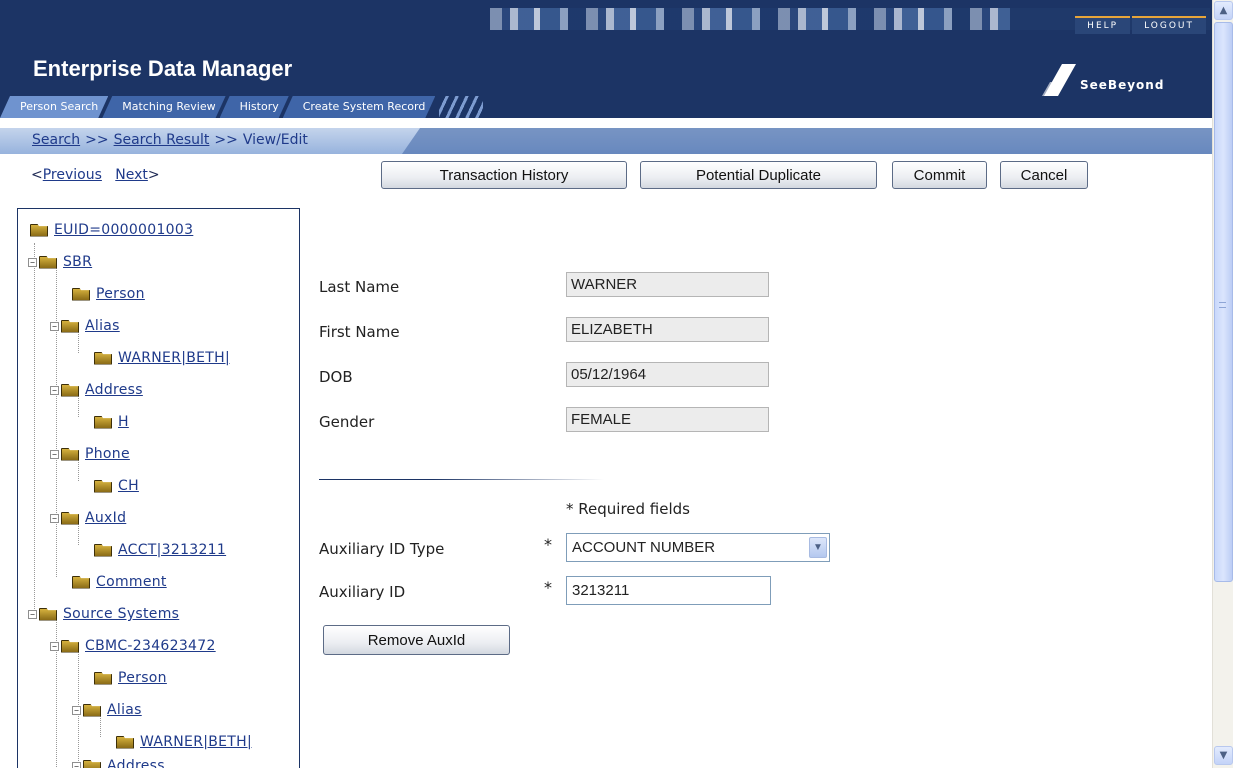 The height and width of the screenshot is (768, 1233). Describe the element at coordinates (461, 479) in the screenshot. I see `section-divider` at that location.